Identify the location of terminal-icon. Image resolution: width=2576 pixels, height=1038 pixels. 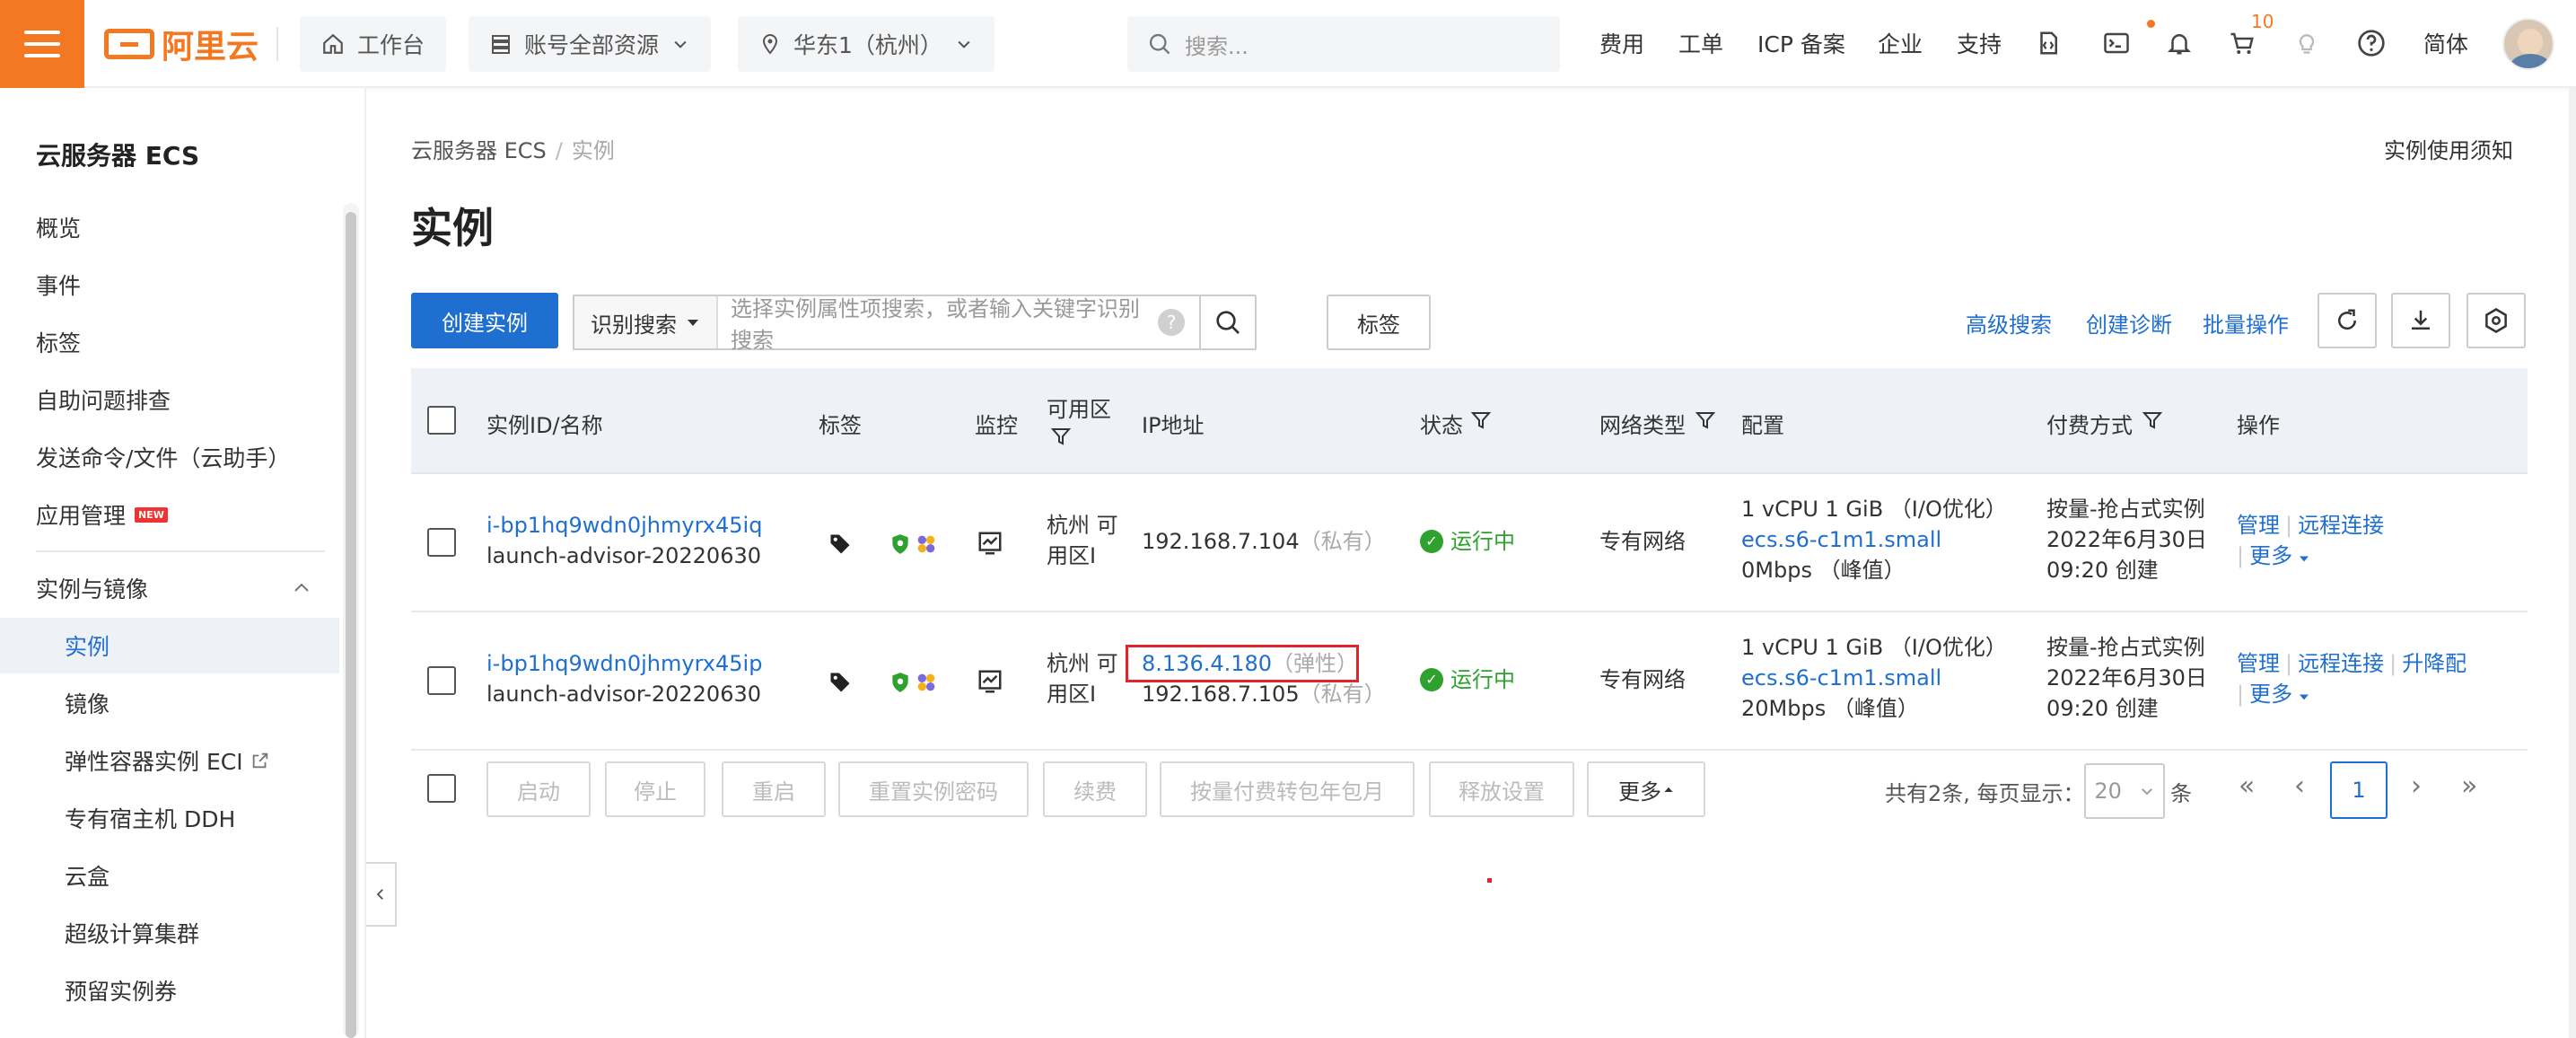
(2116, 43).